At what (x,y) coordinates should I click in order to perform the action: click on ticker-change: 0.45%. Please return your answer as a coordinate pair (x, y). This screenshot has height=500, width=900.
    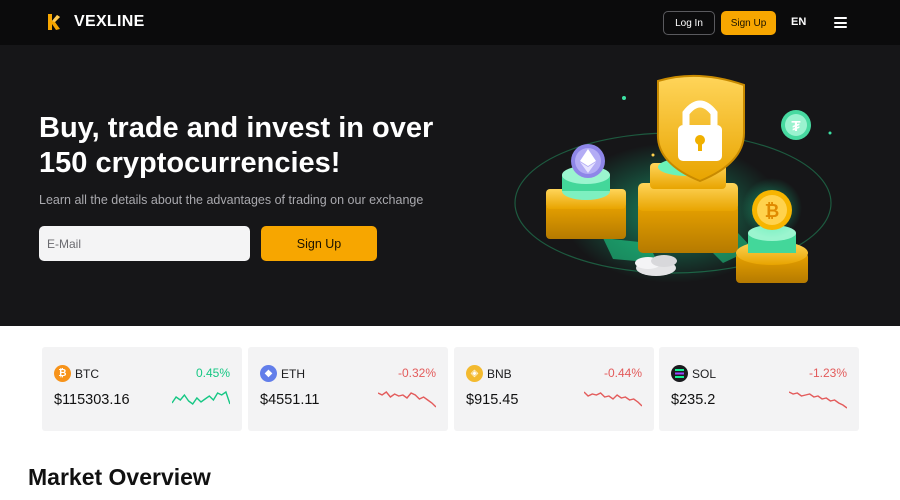
    Looking at the image, I should click on (212, 373).